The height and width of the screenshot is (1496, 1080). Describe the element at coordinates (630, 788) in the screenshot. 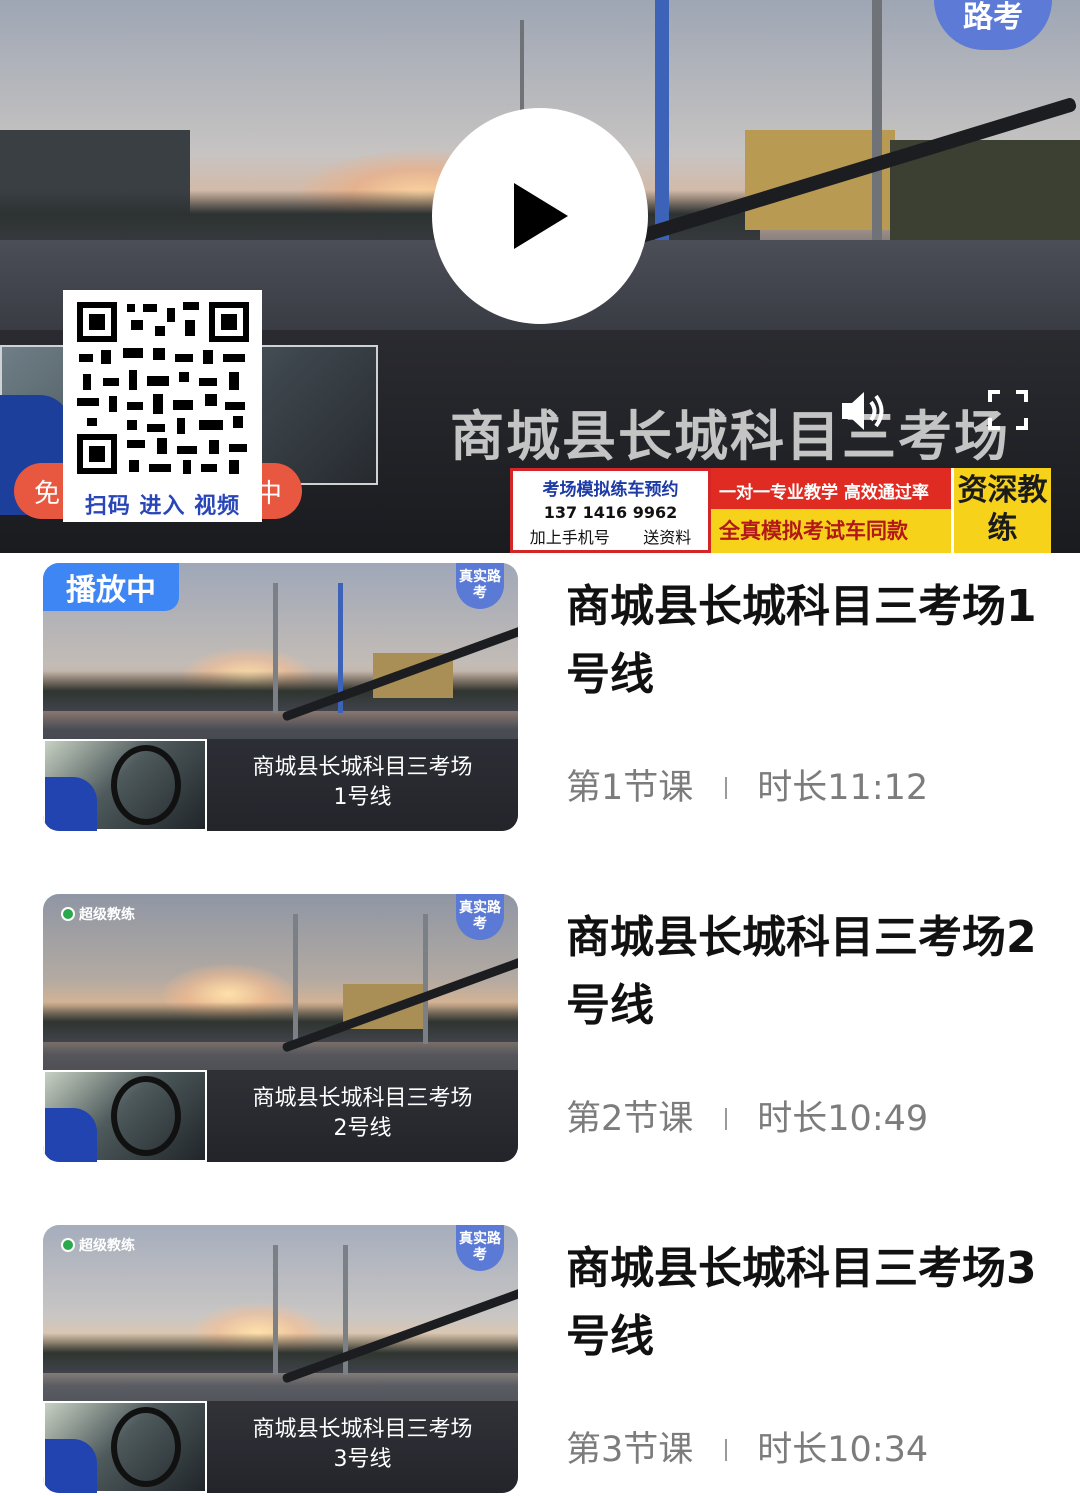

I see `lesson-section: 第1节课` at that location.